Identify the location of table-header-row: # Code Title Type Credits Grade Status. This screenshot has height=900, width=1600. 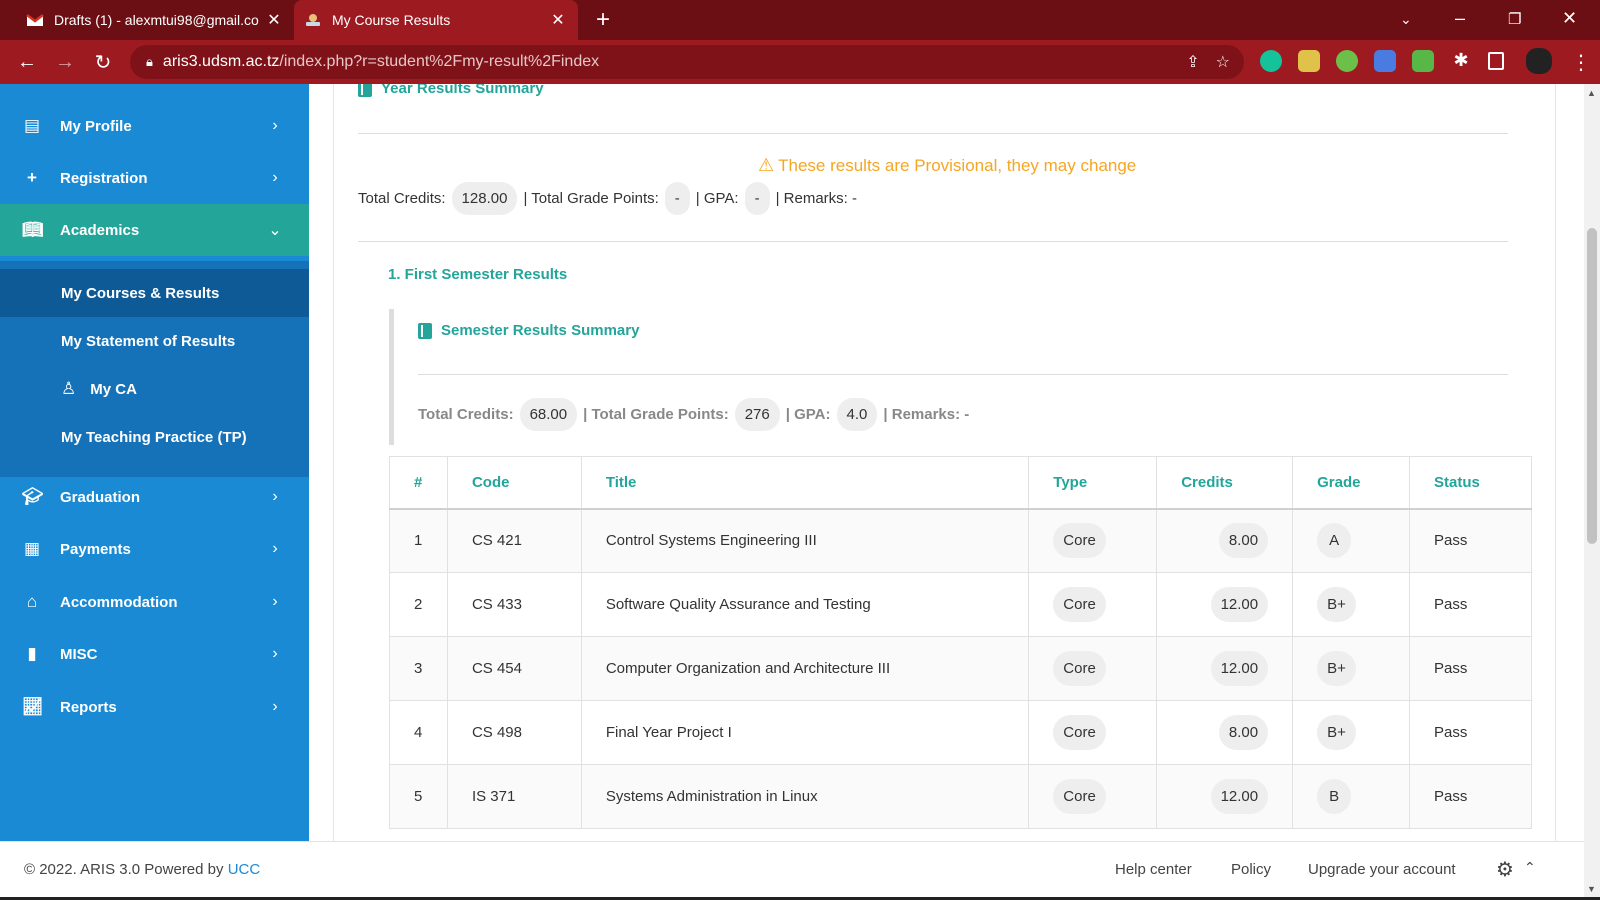
(960, 483).